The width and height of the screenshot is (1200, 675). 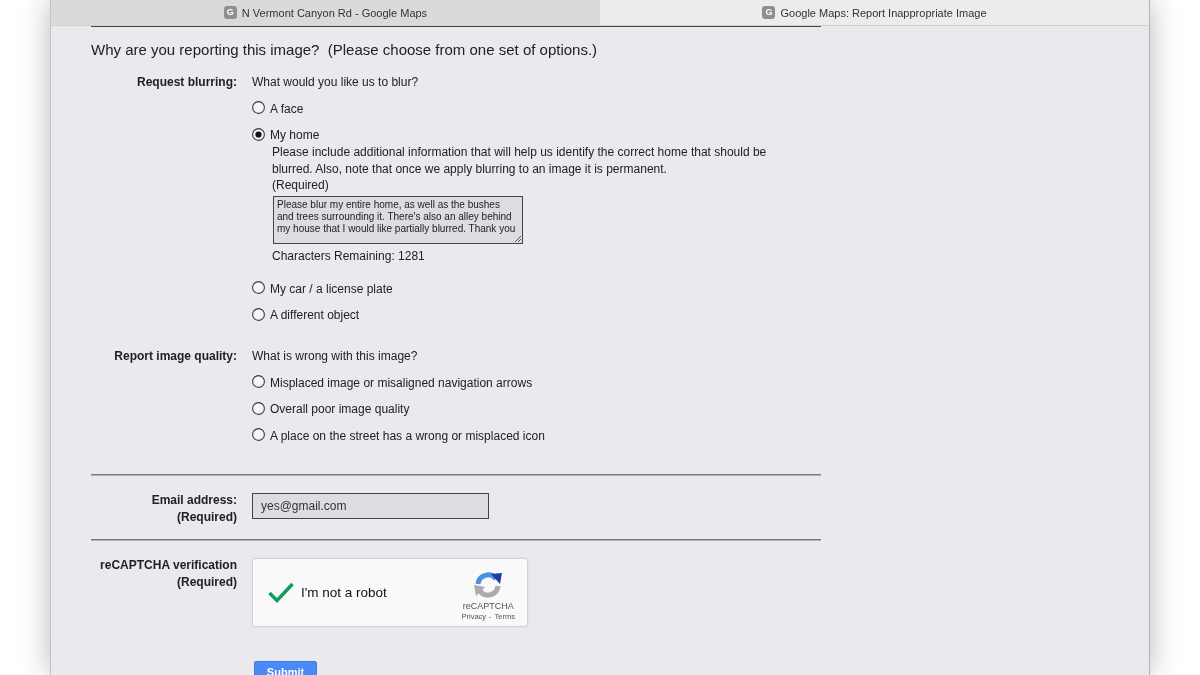 I want to click on option-label: Misplaced image or misaligned navigation arrows, so click(x=401, y=383).